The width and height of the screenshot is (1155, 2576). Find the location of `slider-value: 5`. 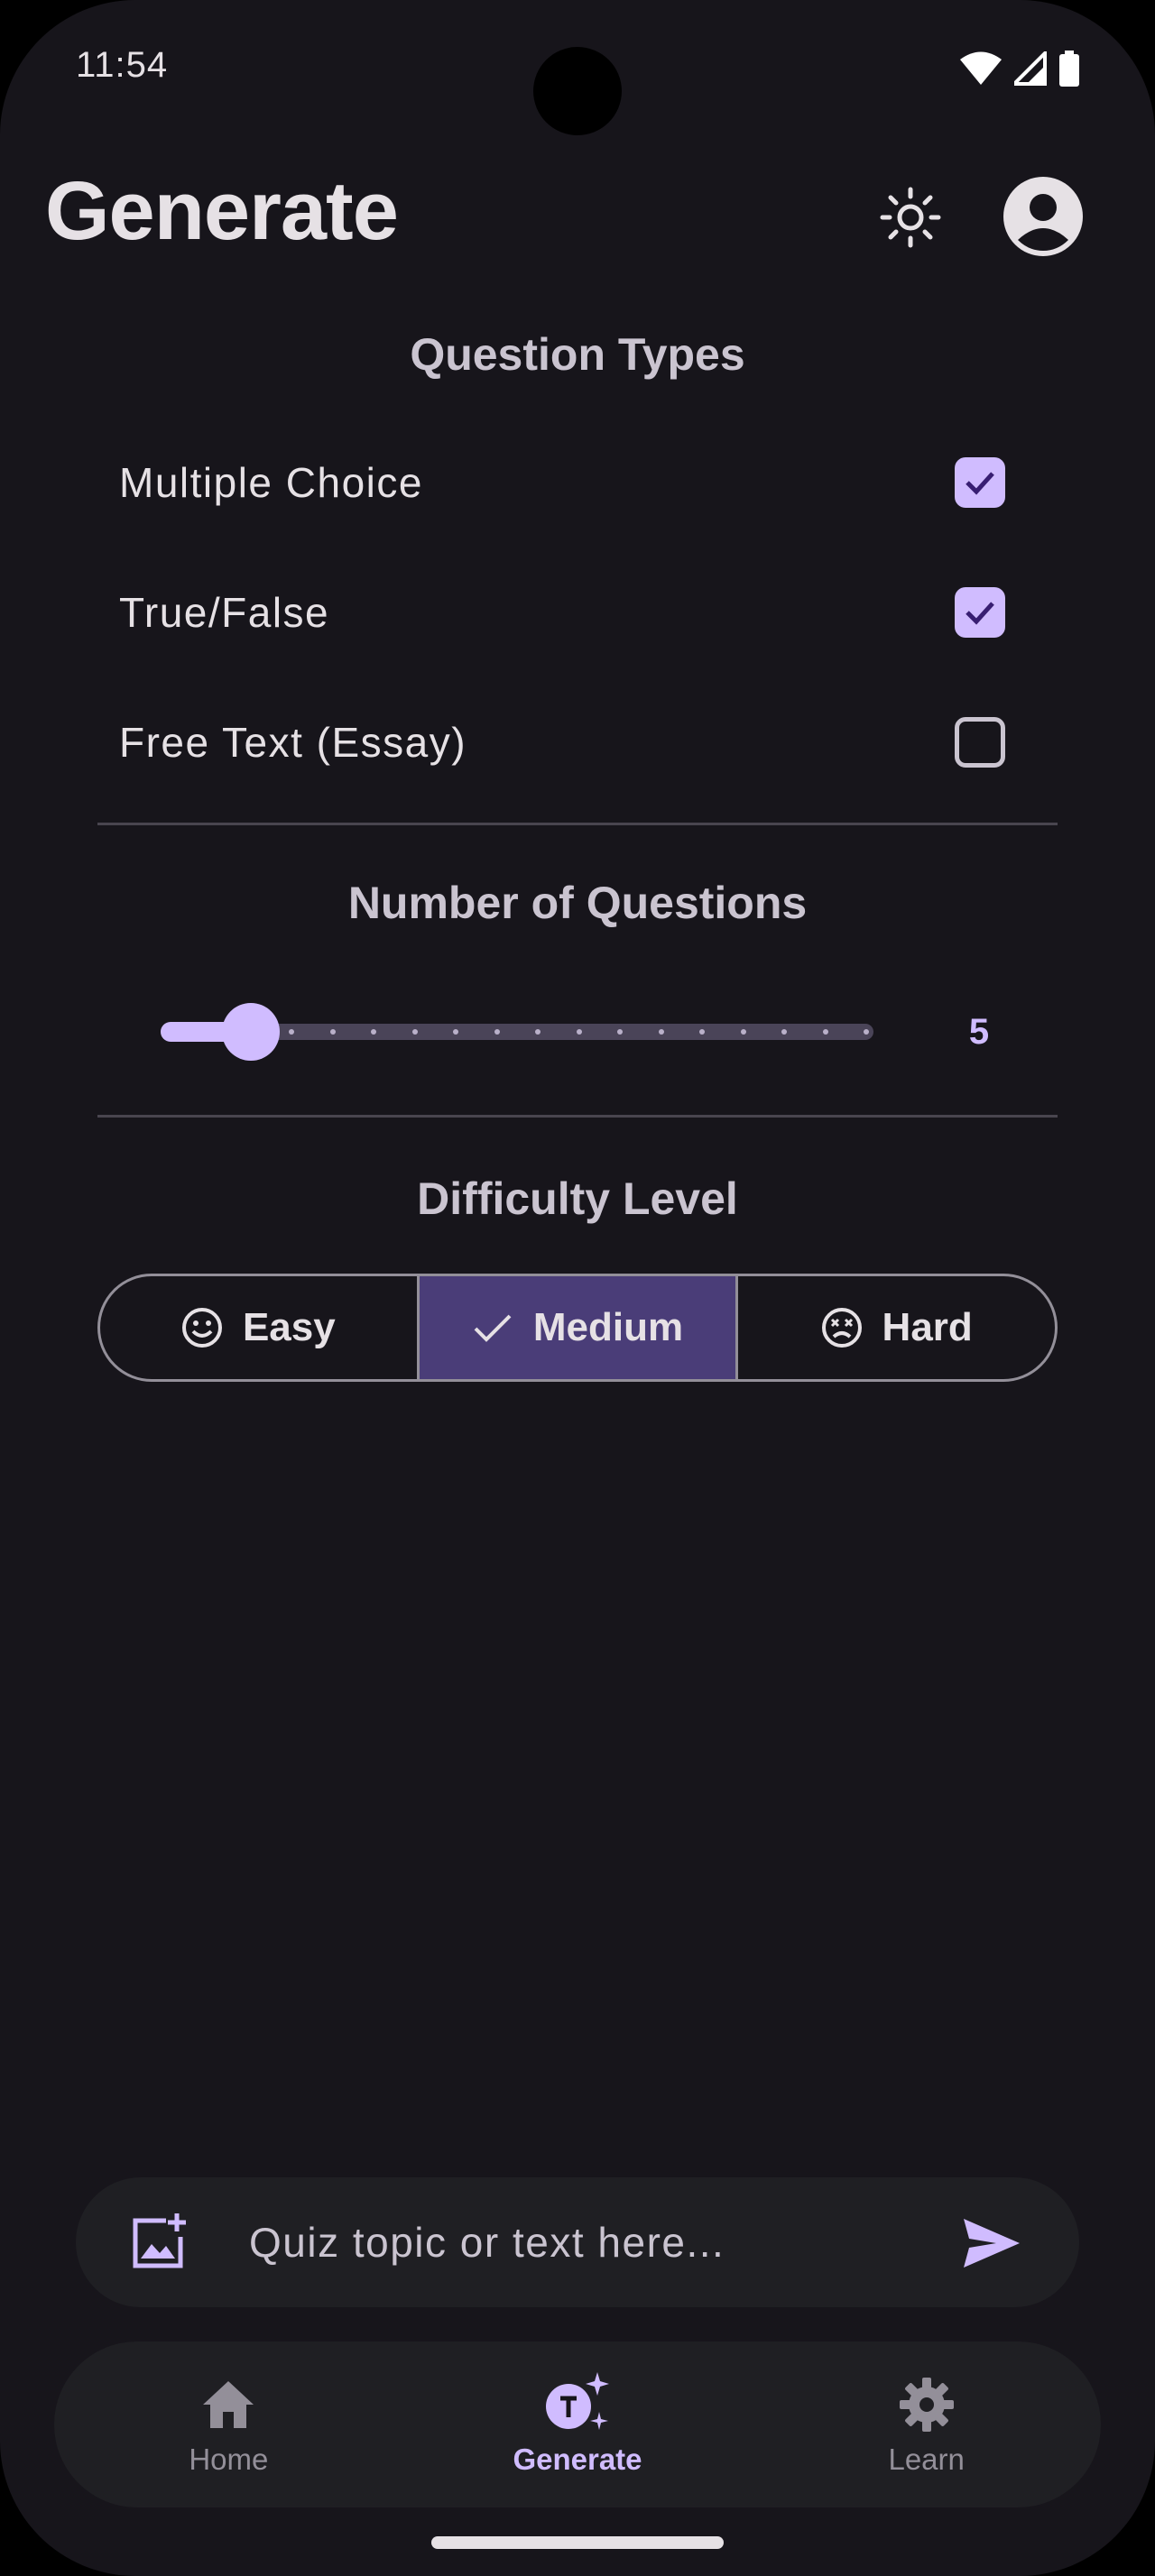

slider-value: 5 is located at coordinates (979, 1032).